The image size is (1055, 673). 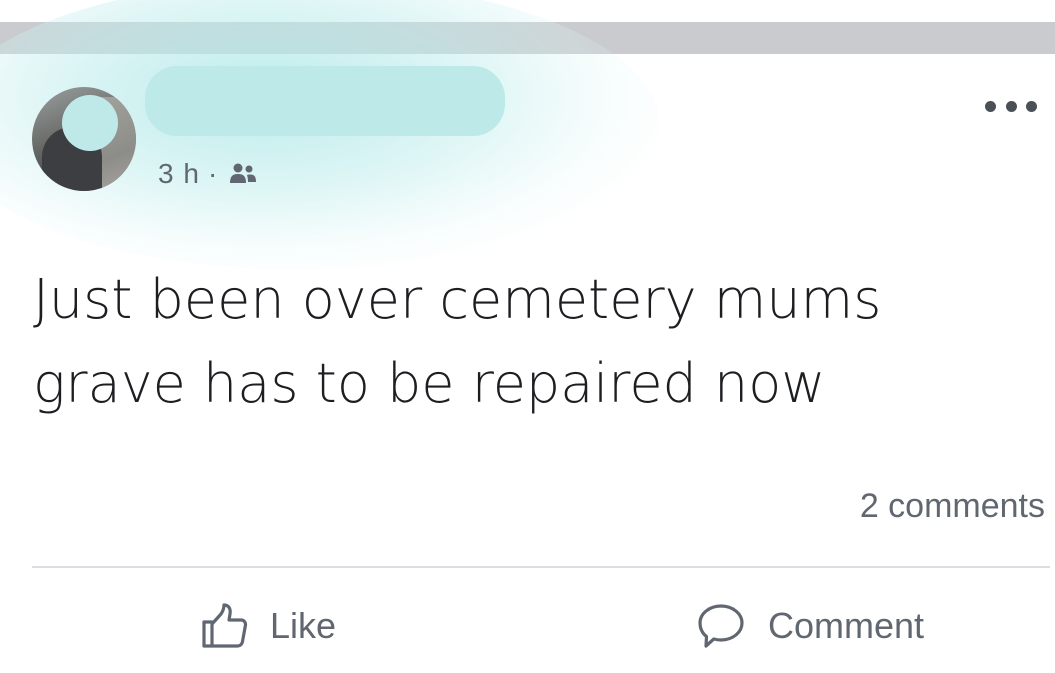 What do you see at coordinates (268, 626) in the screenshot?
I see `like-button: Like` at bounding box center [268, 626].